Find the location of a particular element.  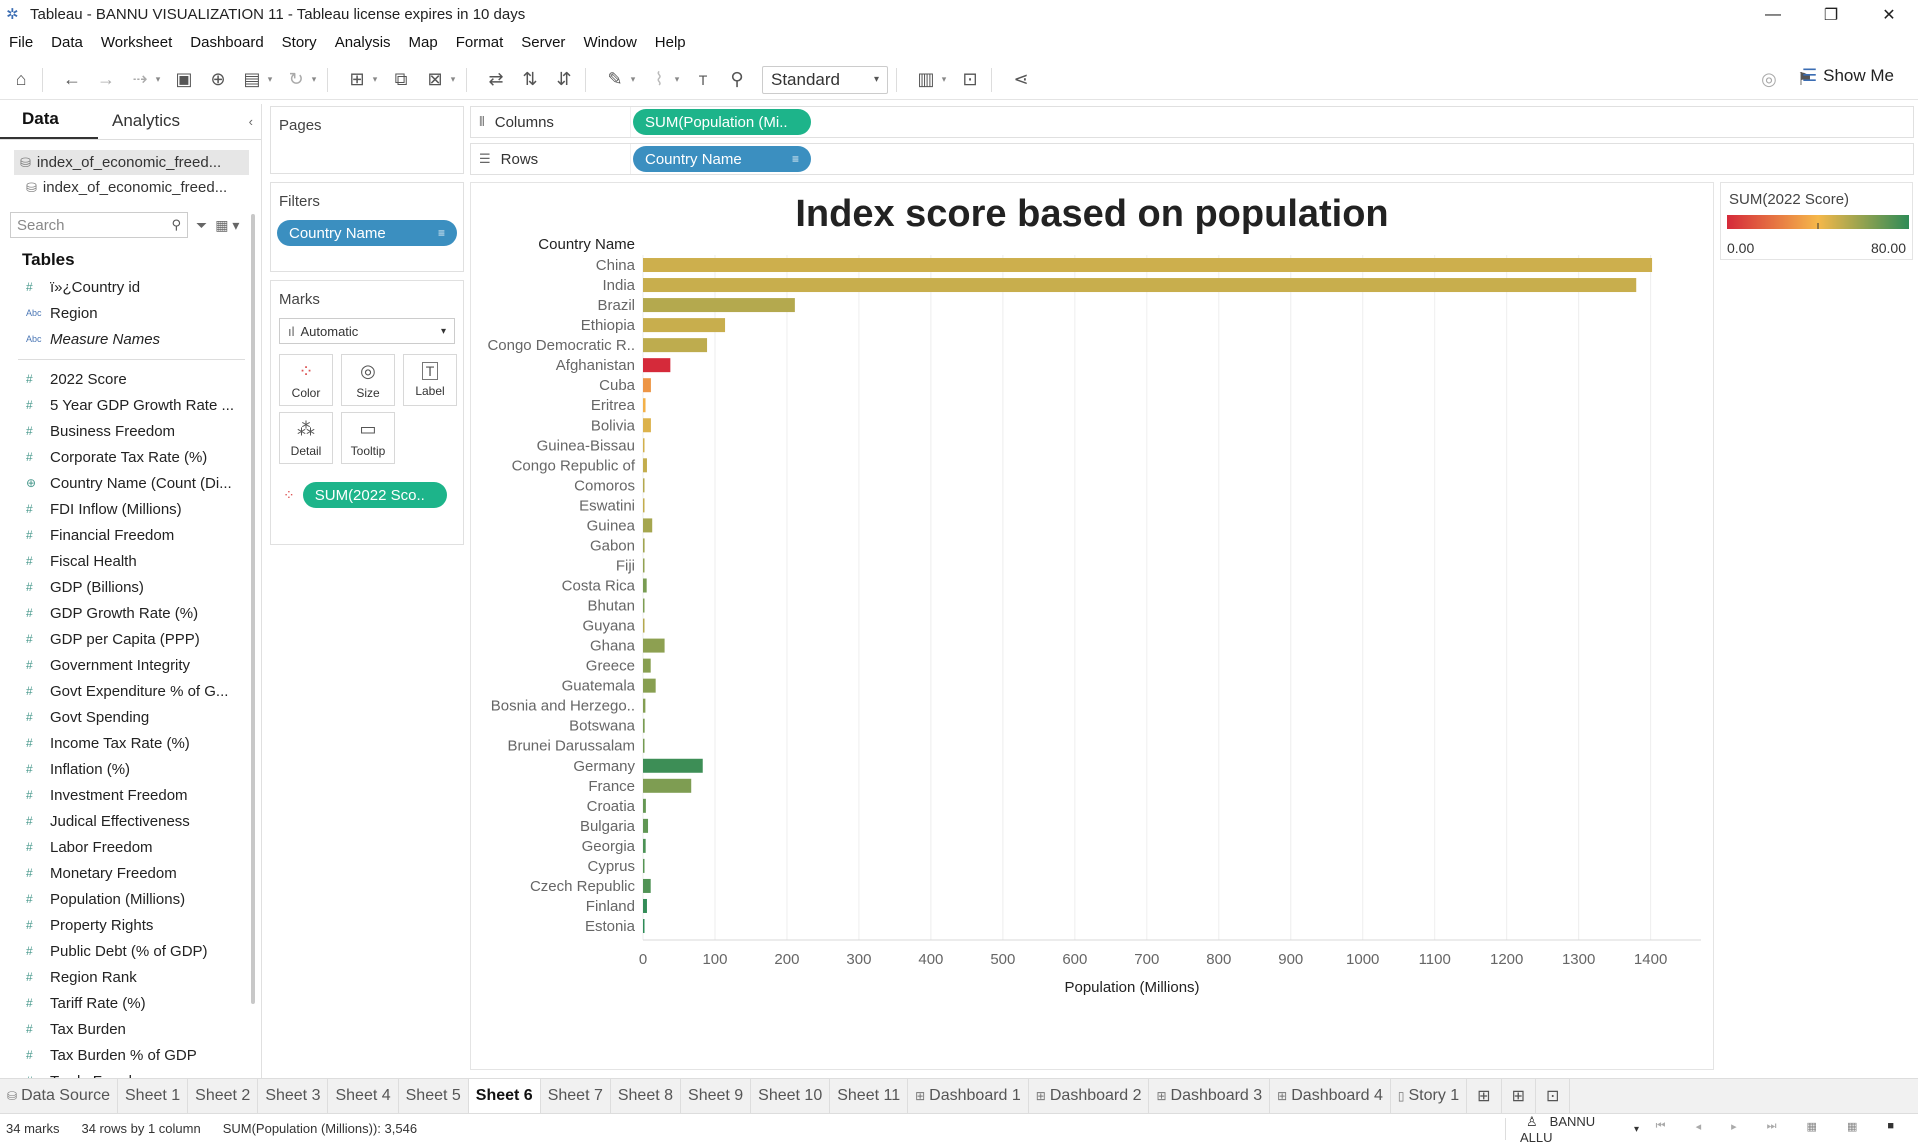

collapse-pane-icon: ‹ is located at coordinates (251, 121).